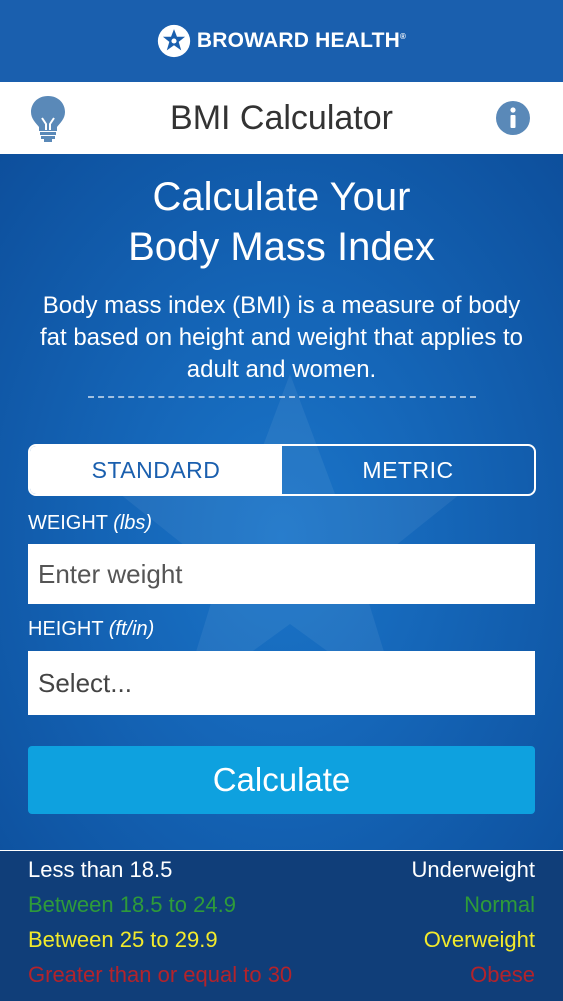 This screenshot has height=1001, width=563. Describe the element at coordinates (408, 470) in the screenshot. I see `tab-metric: METRIC` at that location.